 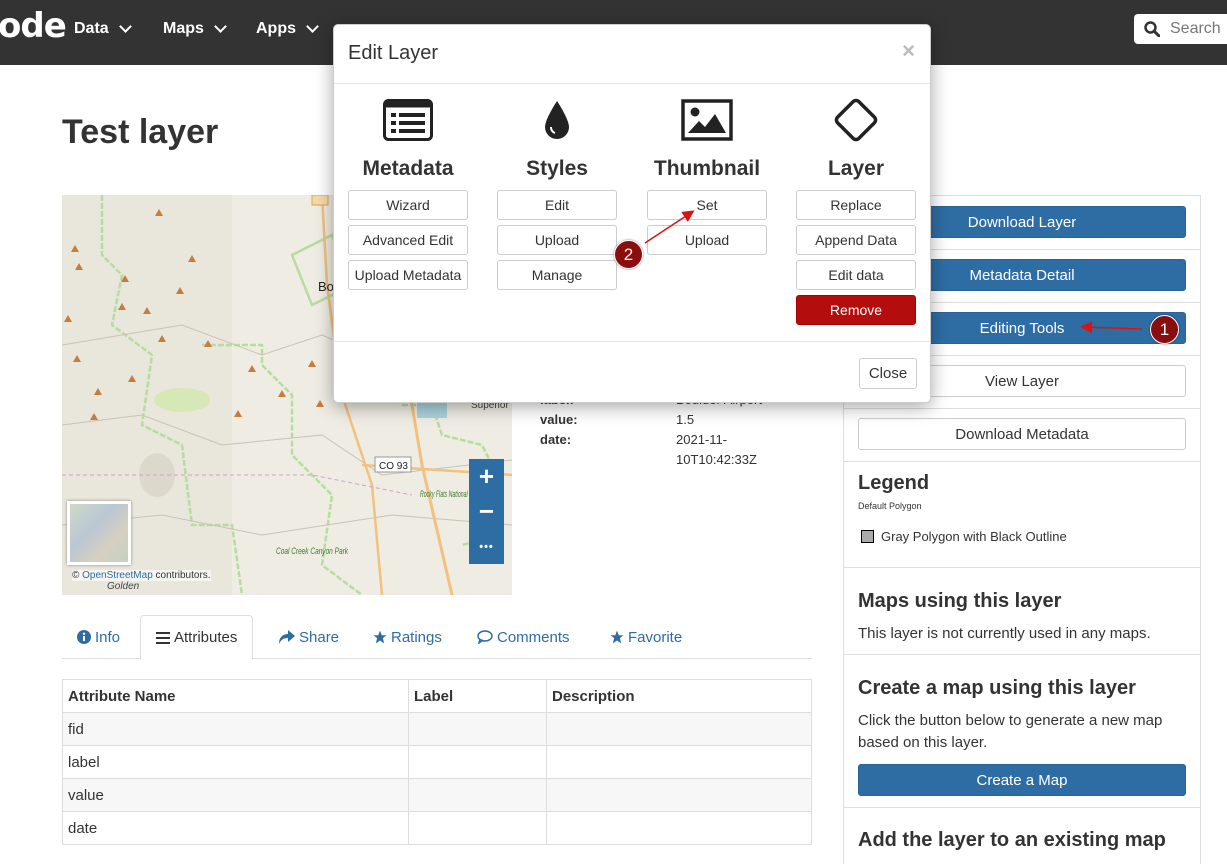 I want to click on arrow-to-set-thumbnail, so click(x=669, y=227).